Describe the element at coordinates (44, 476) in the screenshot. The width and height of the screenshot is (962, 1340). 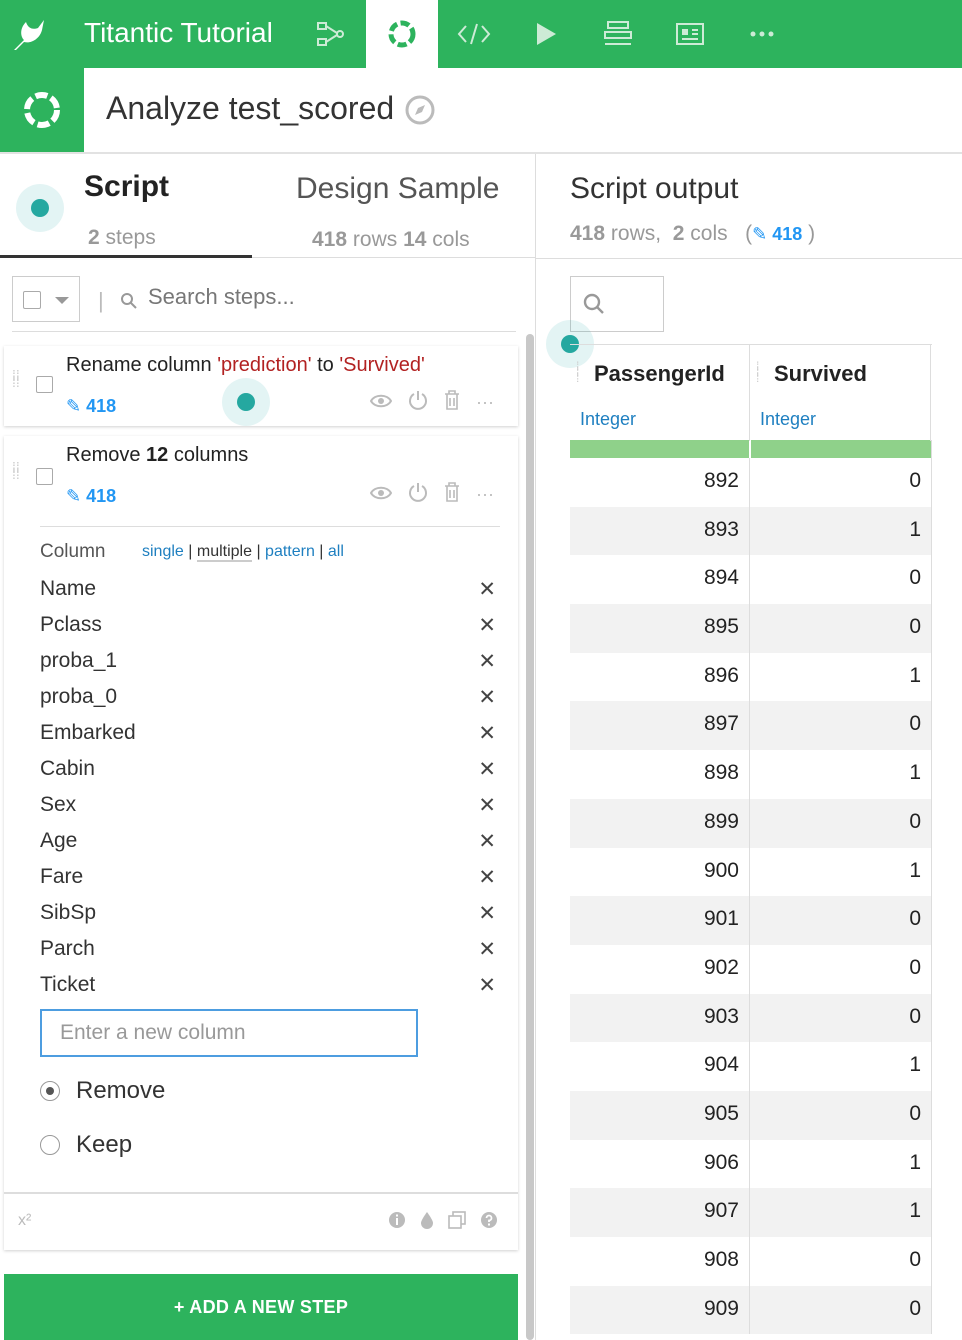
I see `step-checkbox` at that location.